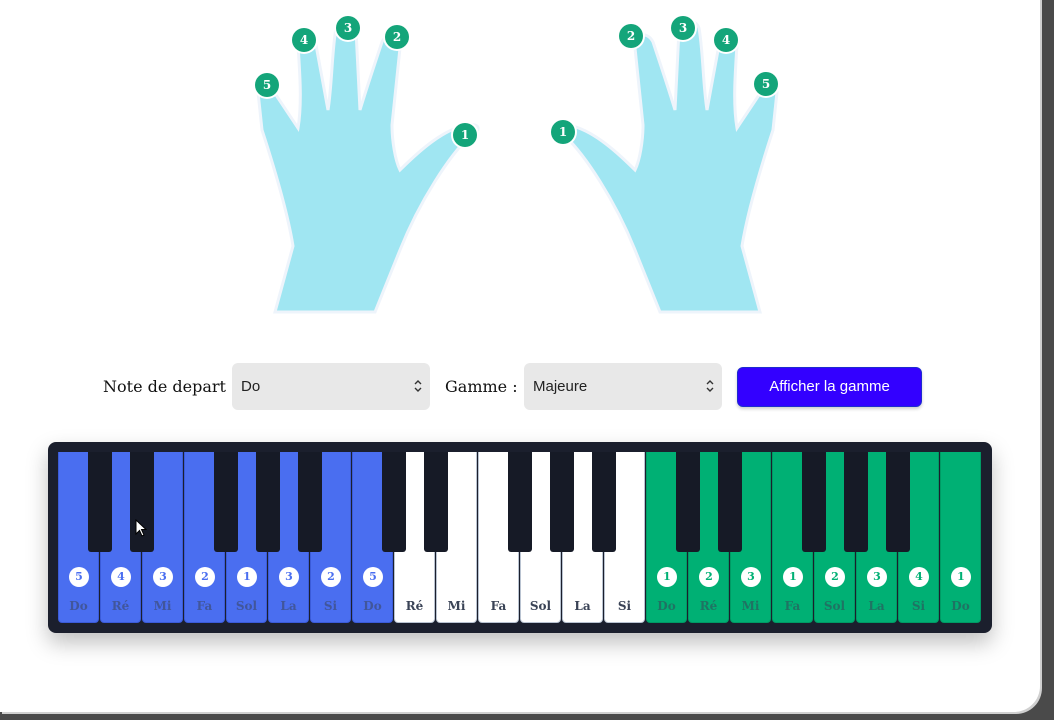 The height and width of the screenshot is (720, 1054). Describe the element at coordinates (397, 37) in the screenshot. I see `left-finger-badge: 2` at that location.